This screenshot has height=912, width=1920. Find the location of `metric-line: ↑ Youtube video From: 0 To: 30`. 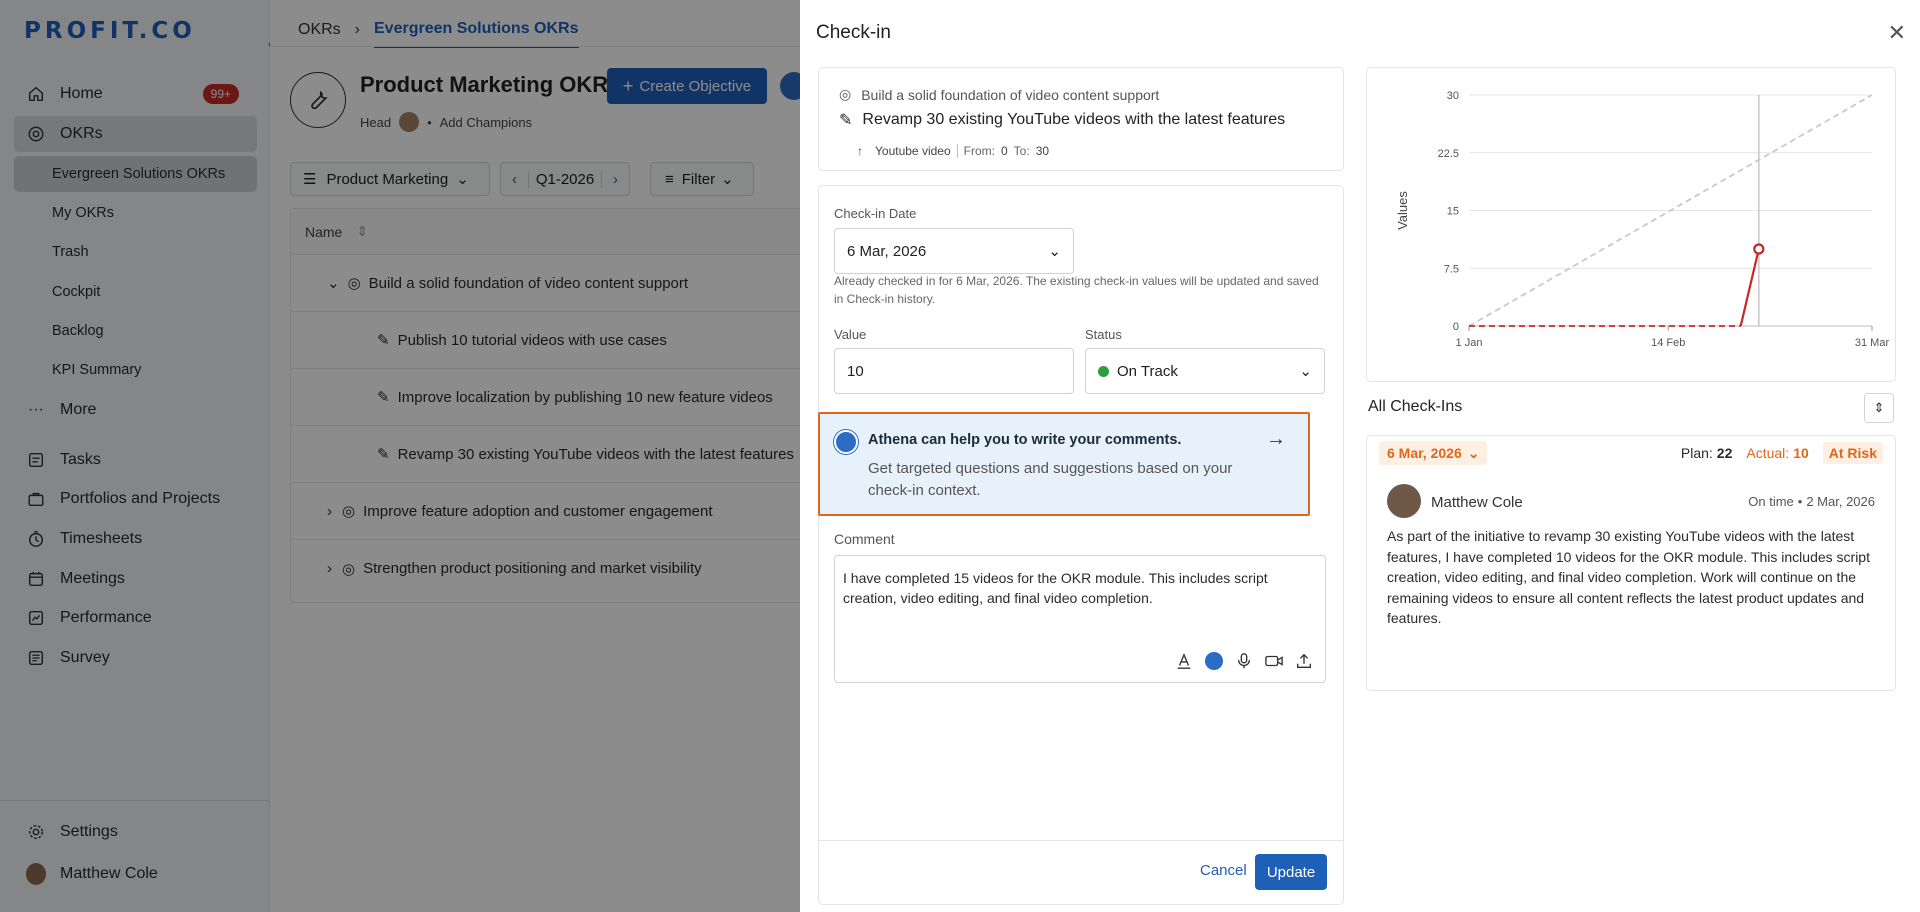

metric-line: ↑ Youtube video From: 0 To: 30 is located at coordinates (953, 151).